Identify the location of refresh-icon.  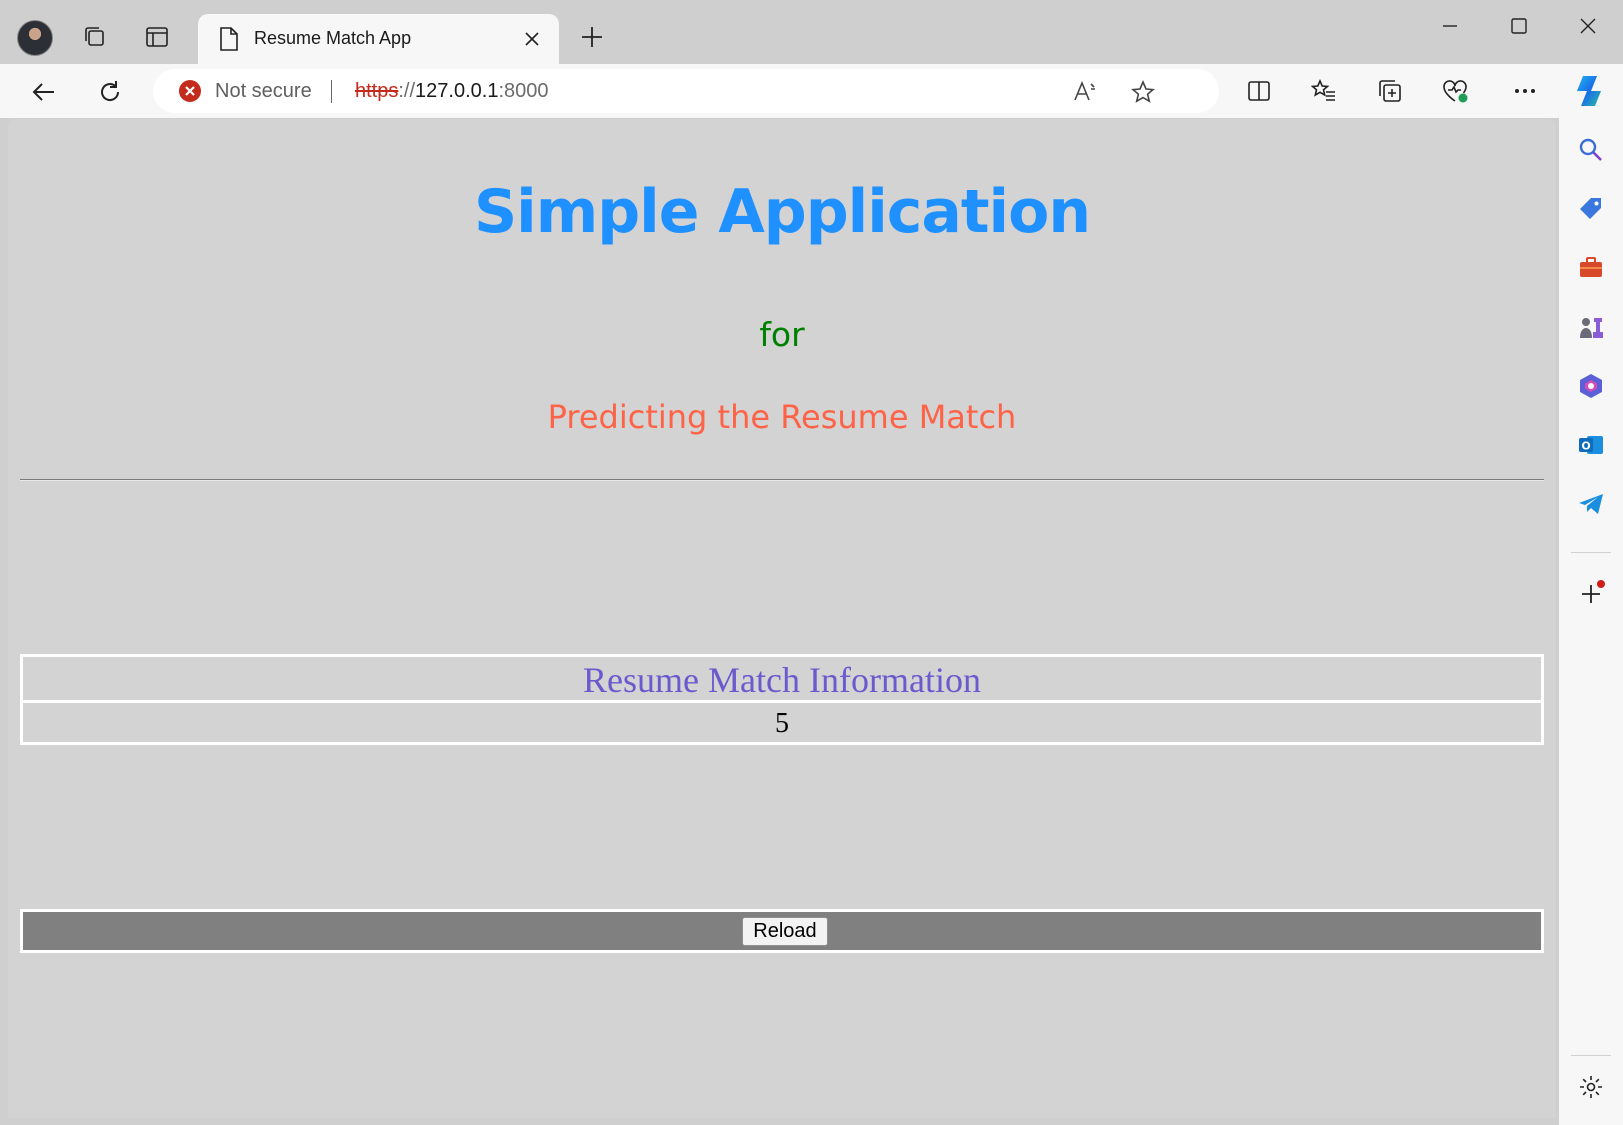
(110, 92).